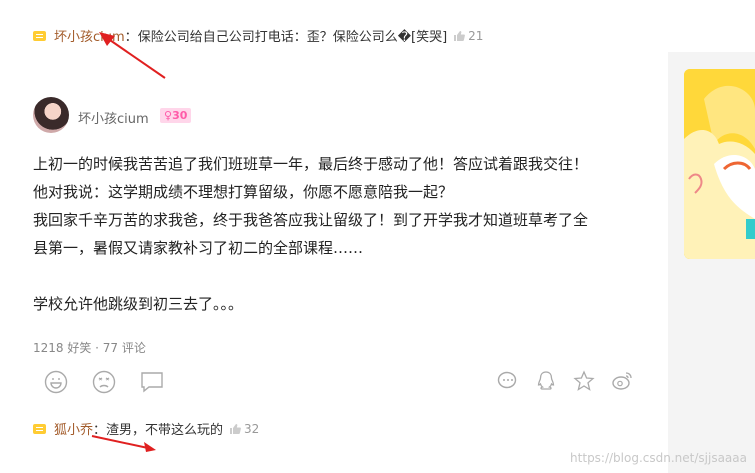 The height and width of the screenshot is (473, 755). I want to click on qq-icon, so click(546, 381).